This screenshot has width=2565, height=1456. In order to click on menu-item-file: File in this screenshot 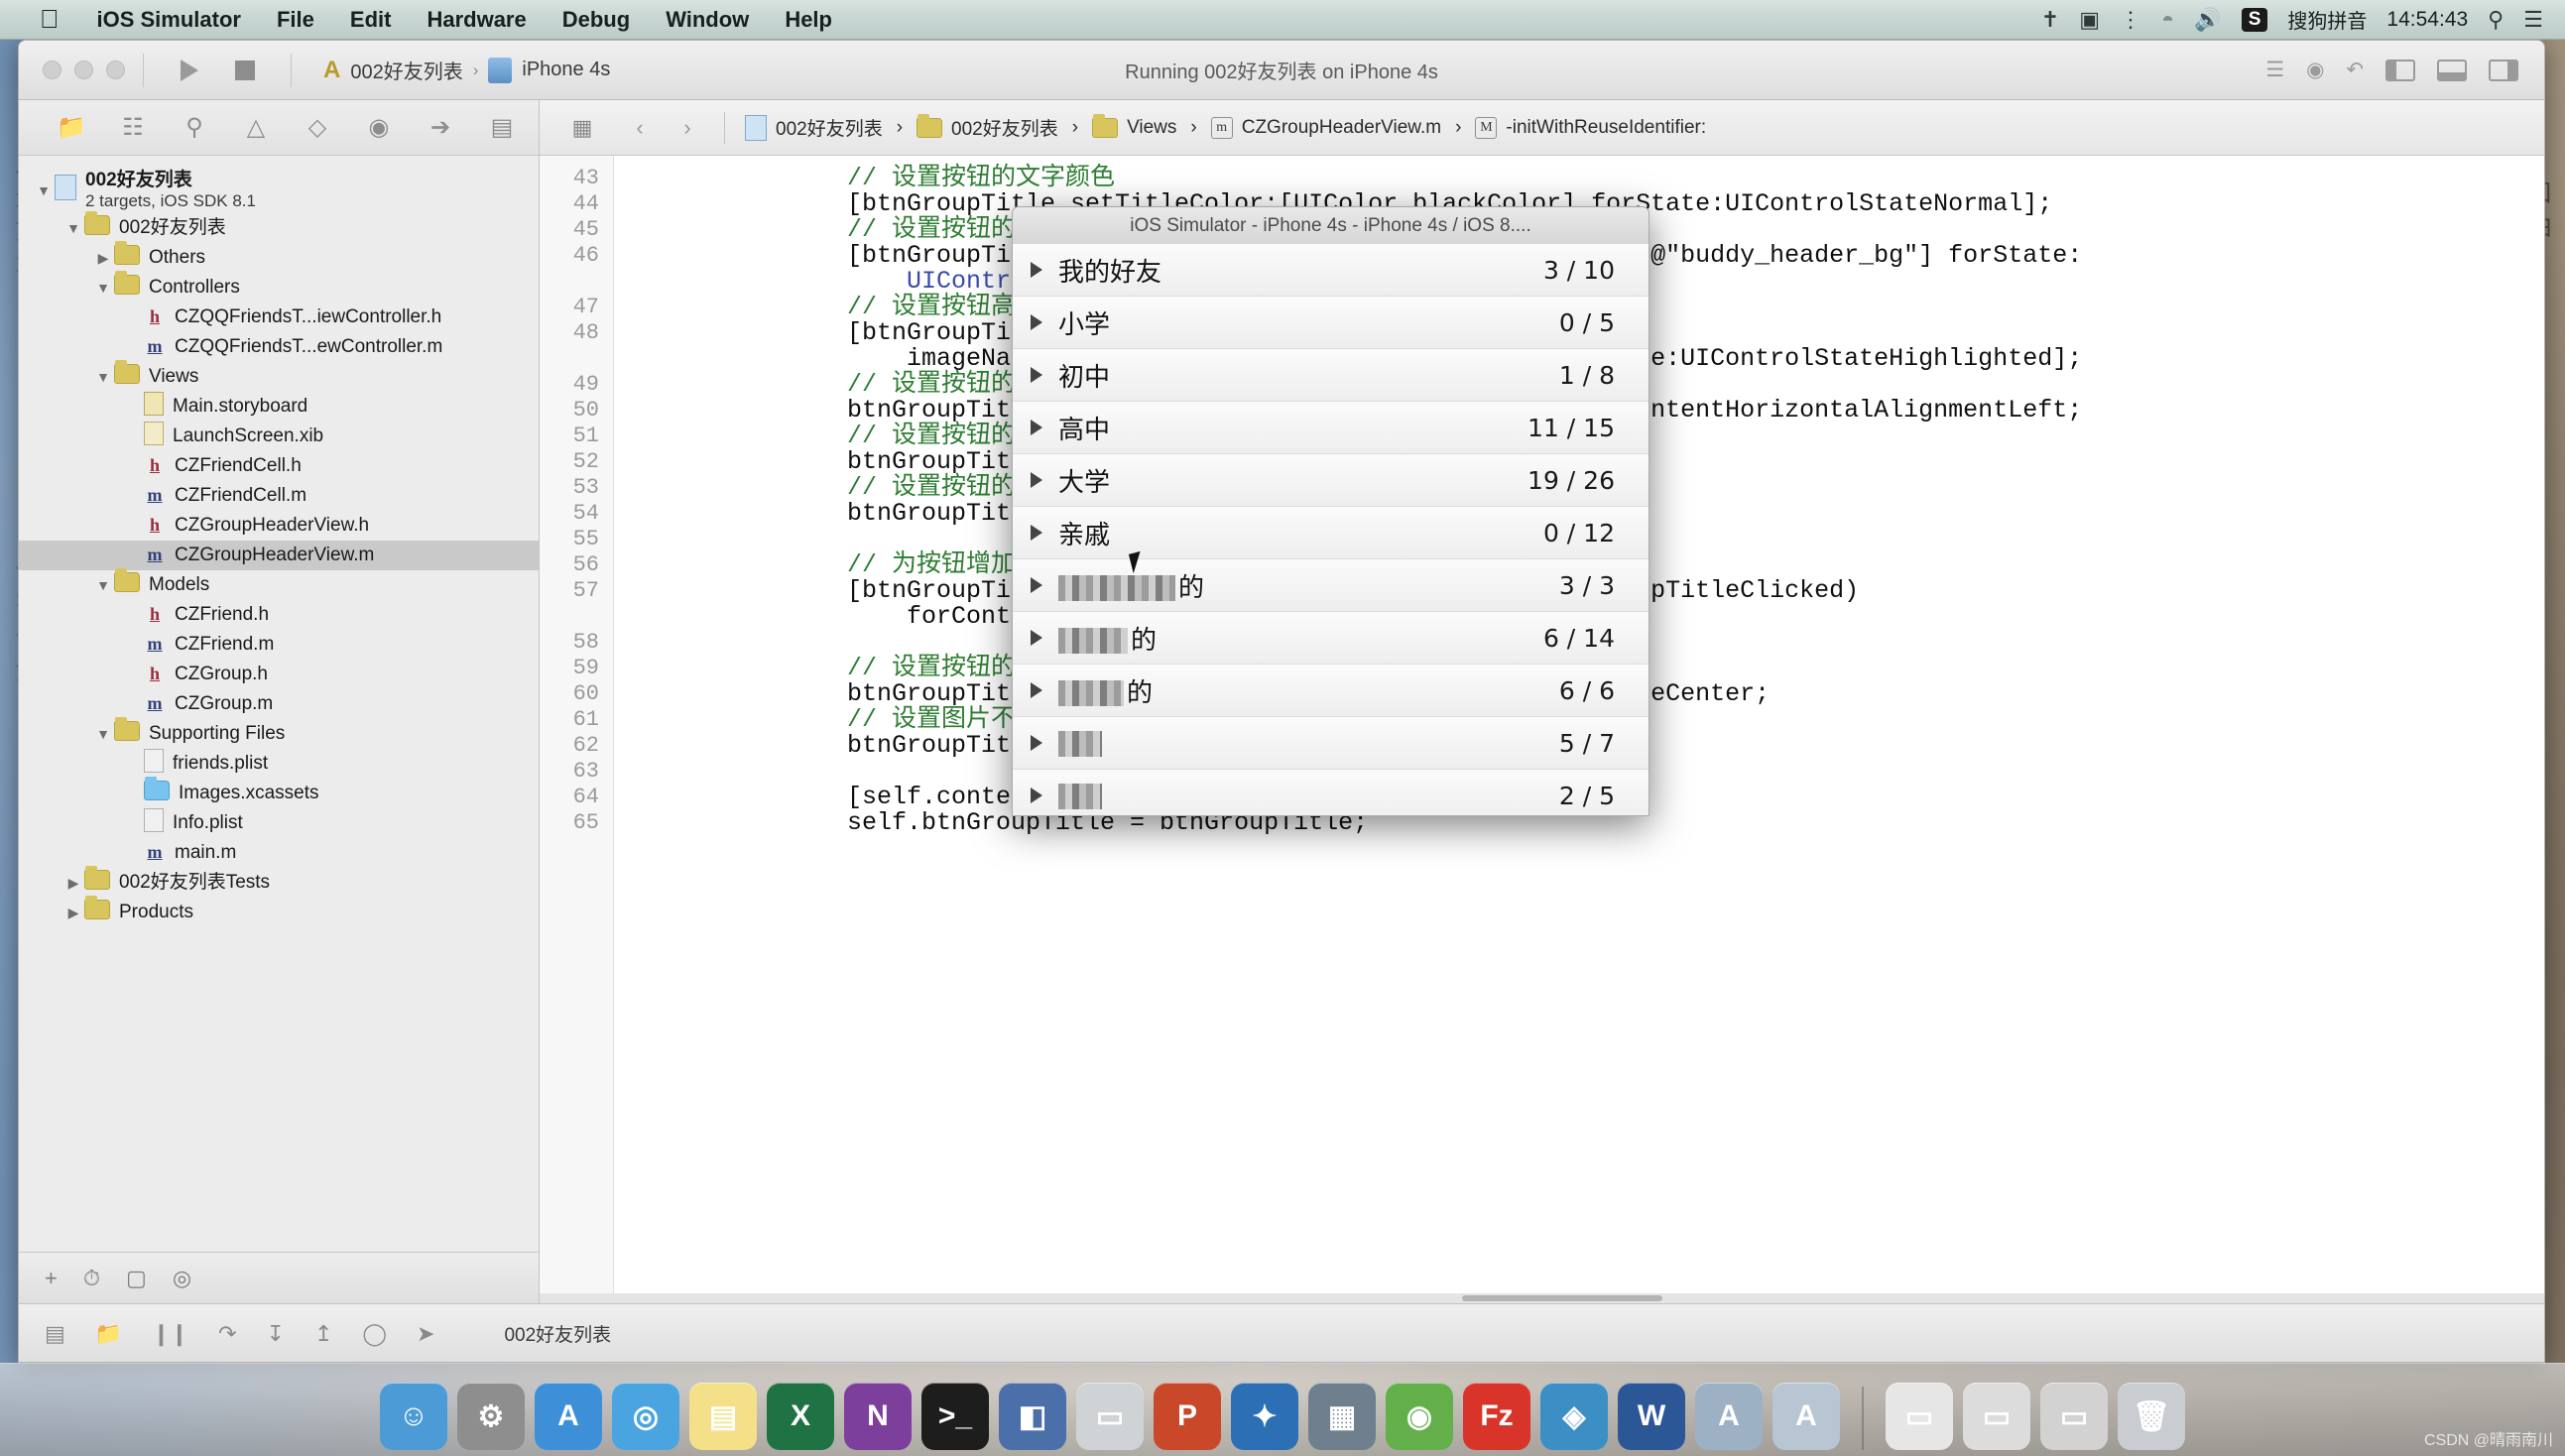, I will do `click(296, 20)`.